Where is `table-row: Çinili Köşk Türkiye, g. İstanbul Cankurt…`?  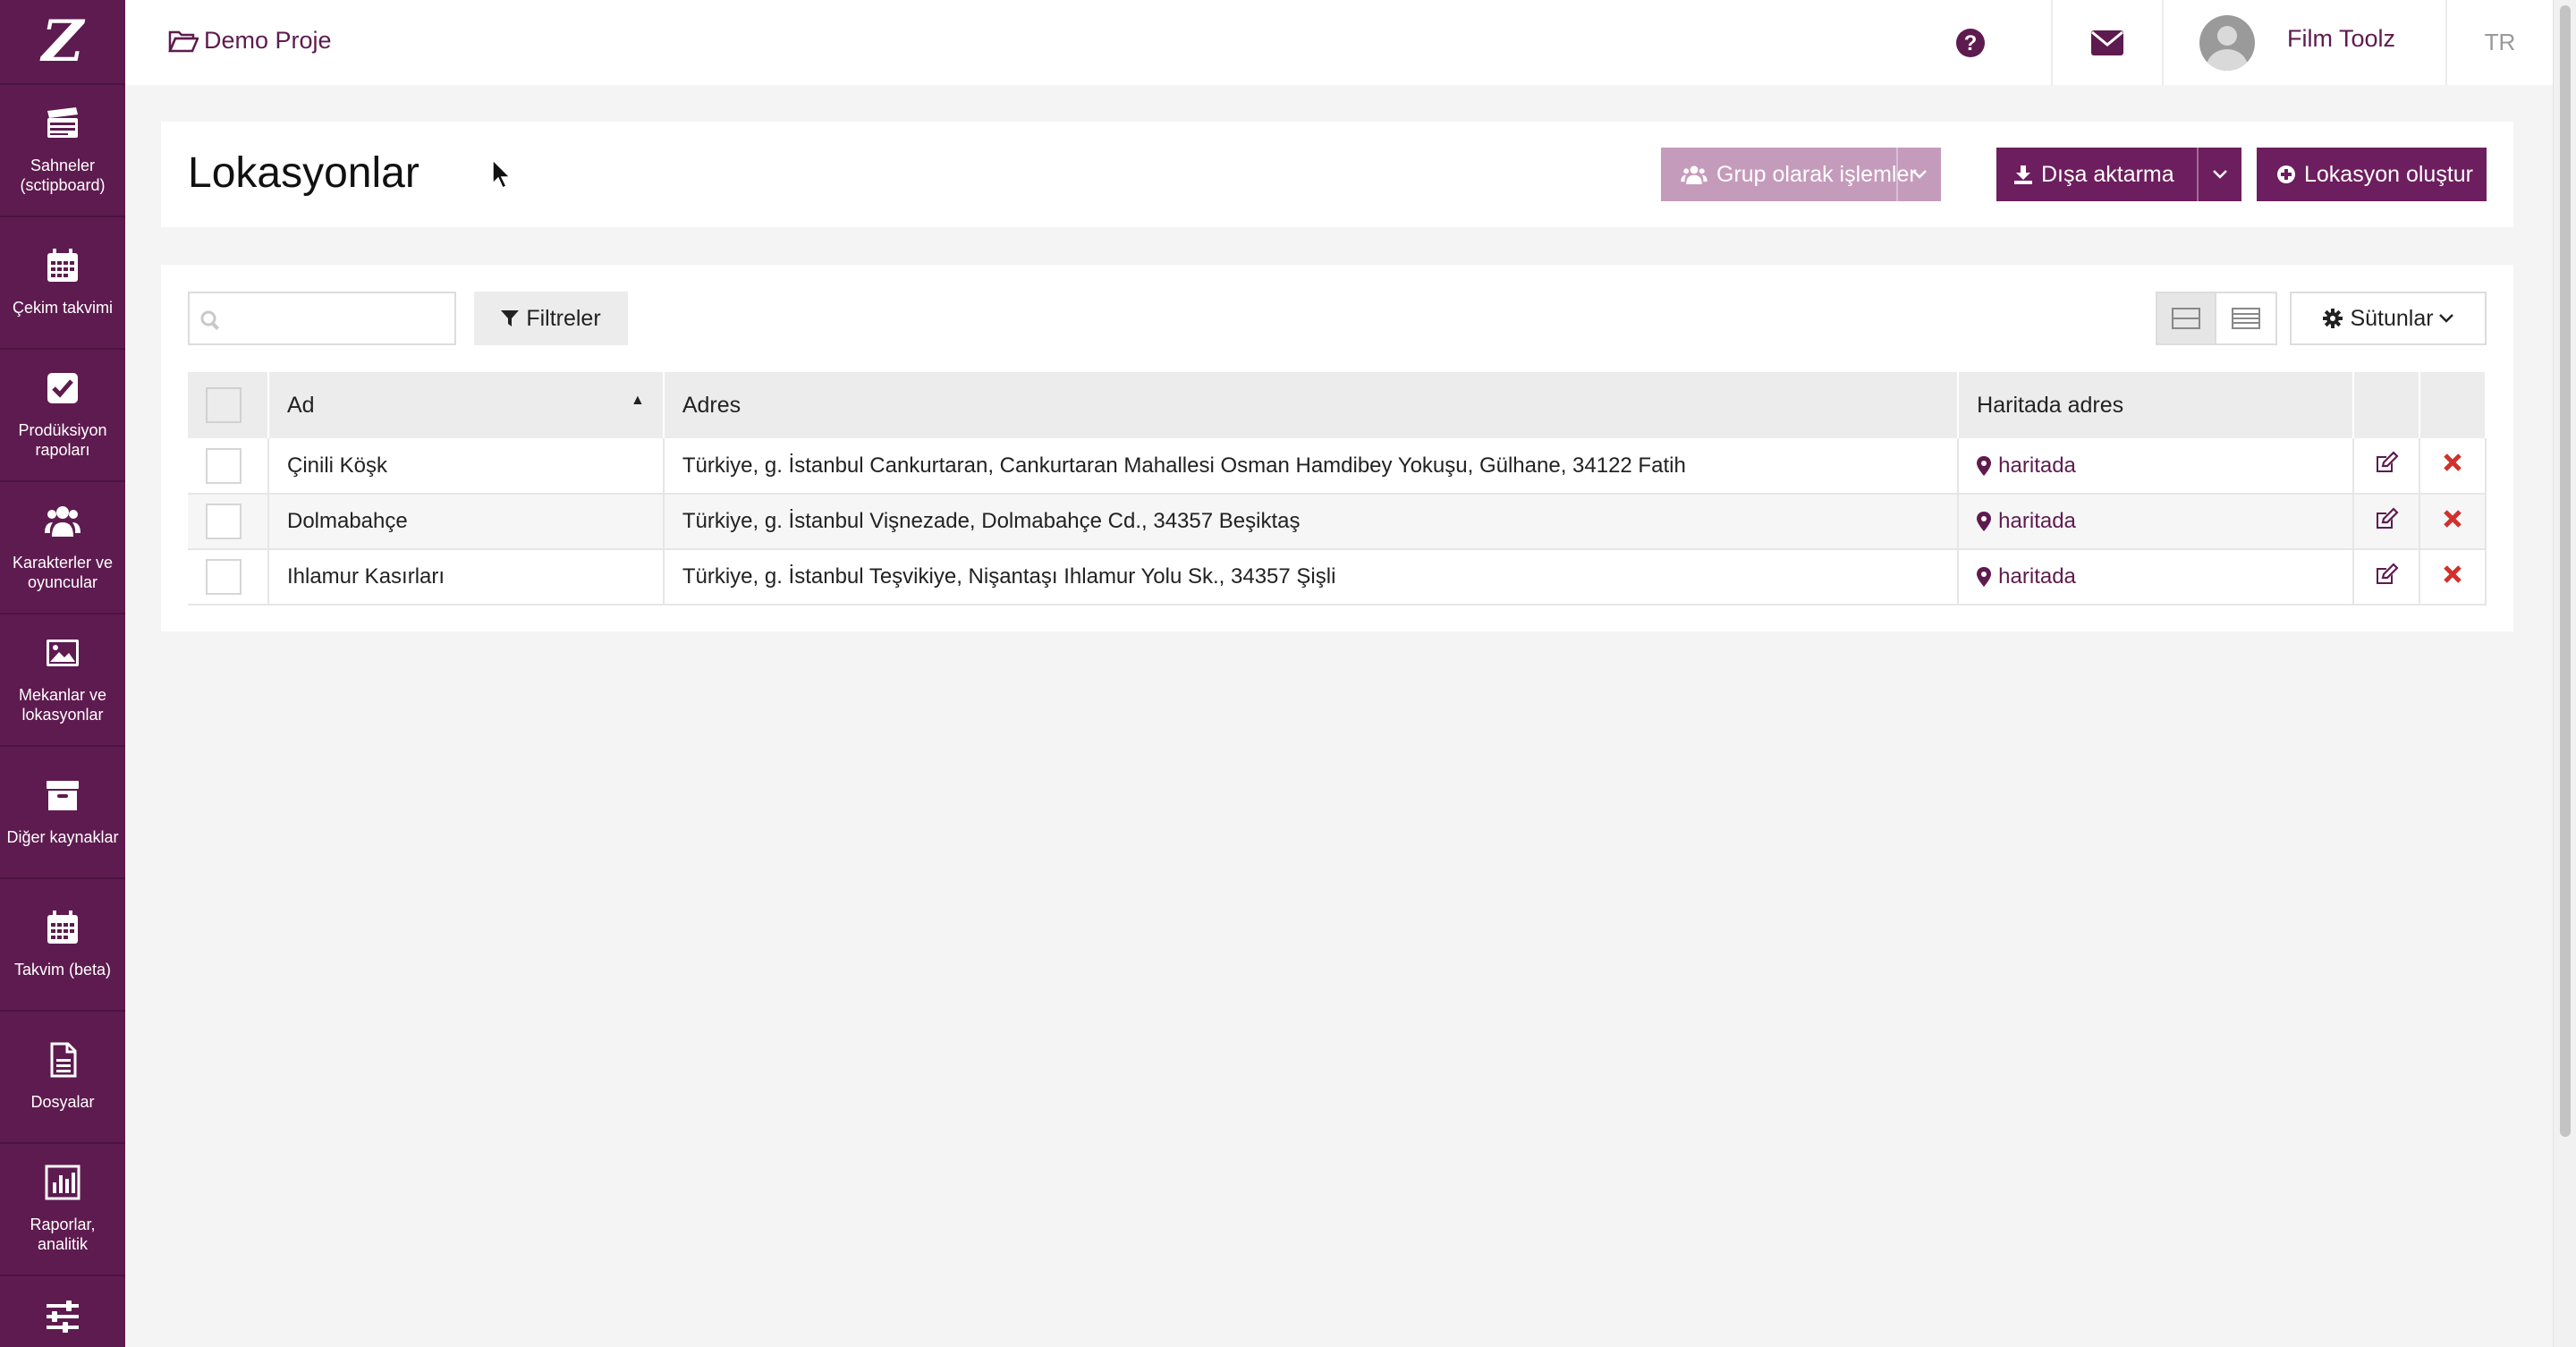 table-row: Çinili Köşk Türkiye, g. İstanbul Cankurt… is located at coordinates (1337, 466).